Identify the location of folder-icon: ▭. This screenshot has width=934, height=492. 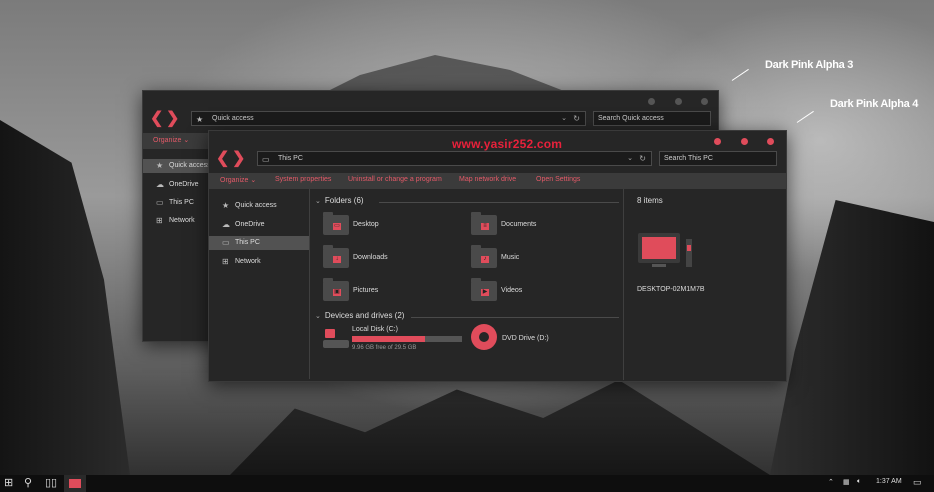
(336, 223).